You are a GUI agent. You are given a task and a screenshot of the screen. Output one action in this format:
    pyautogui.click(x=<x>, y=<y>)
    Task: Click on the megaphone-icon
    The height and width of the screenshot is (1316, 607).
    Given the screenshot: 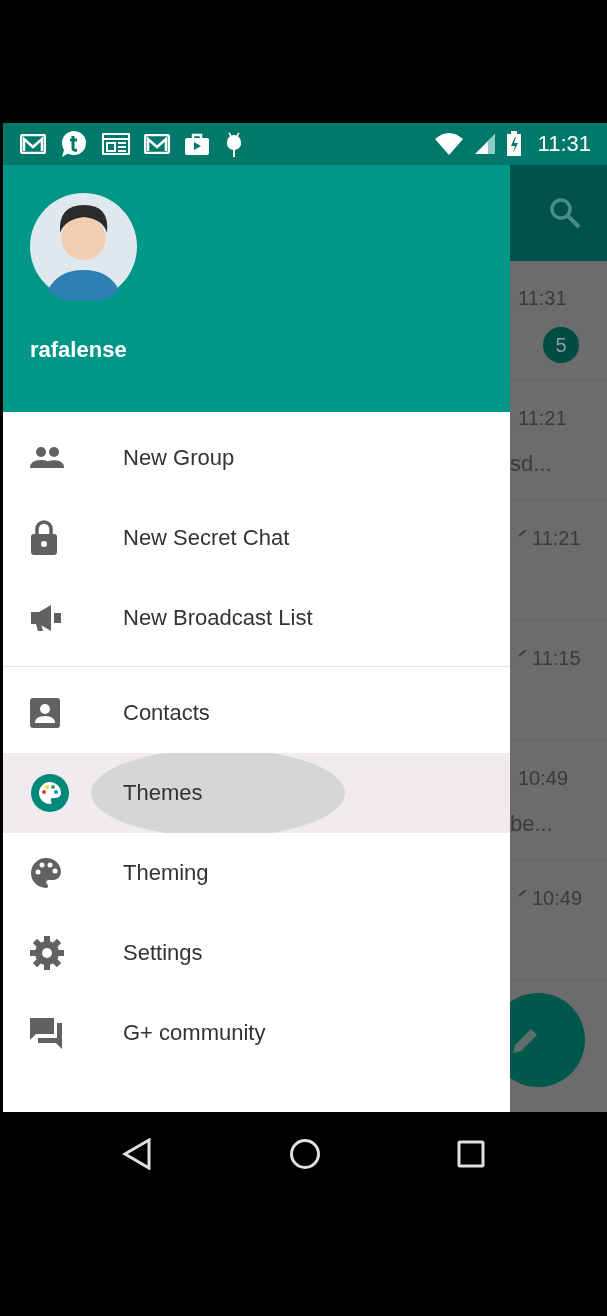 What is the action you would take?
    pyautogui.click(x=46, y=618)
    